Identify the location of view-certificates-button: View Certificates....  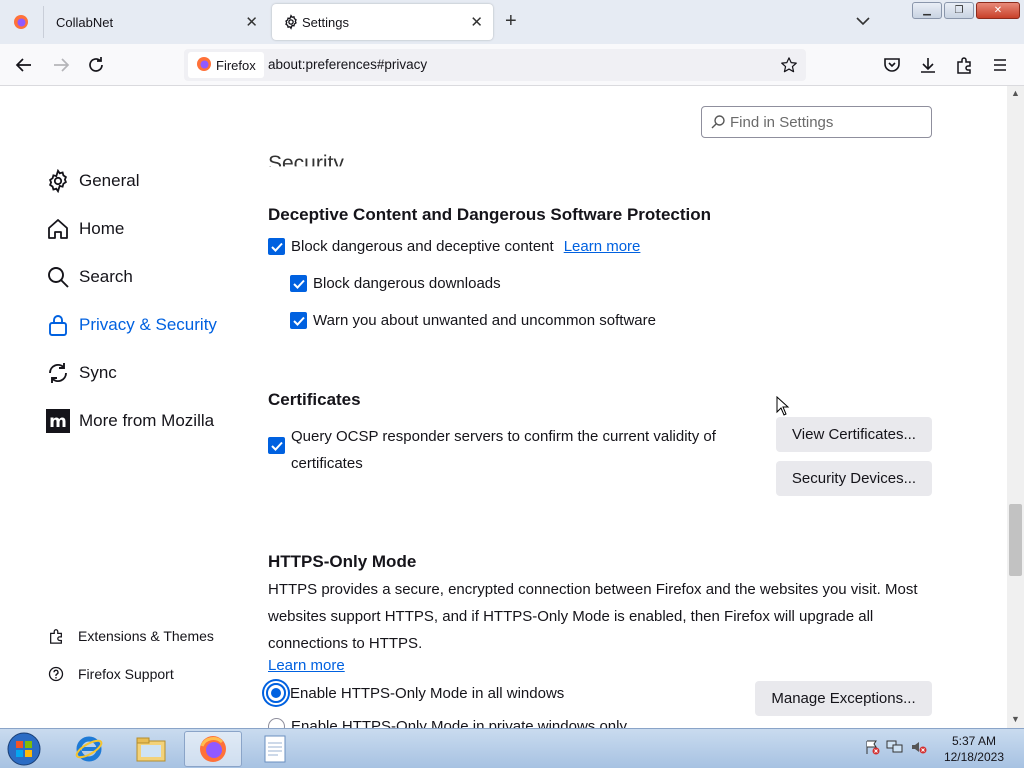
(854, 434).